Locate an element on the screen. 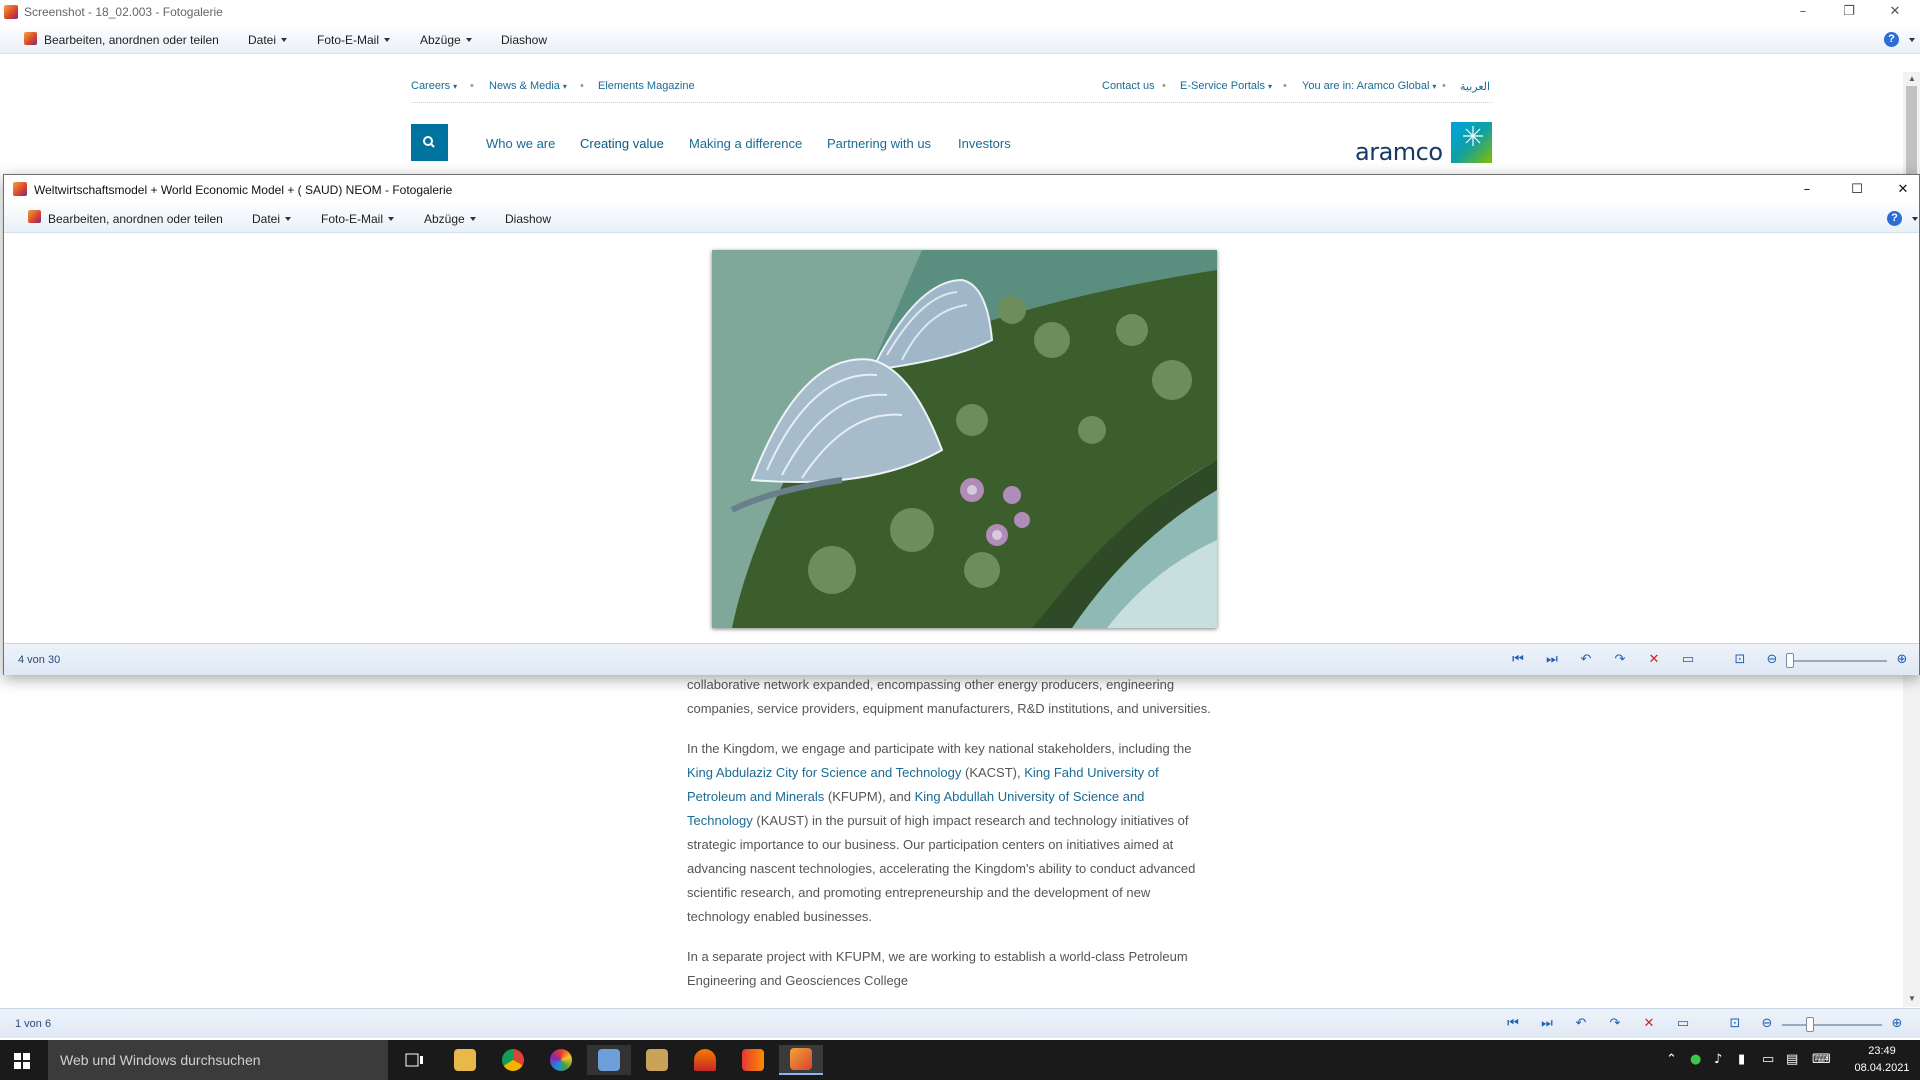  search-button is located at coordinates (429, 142).